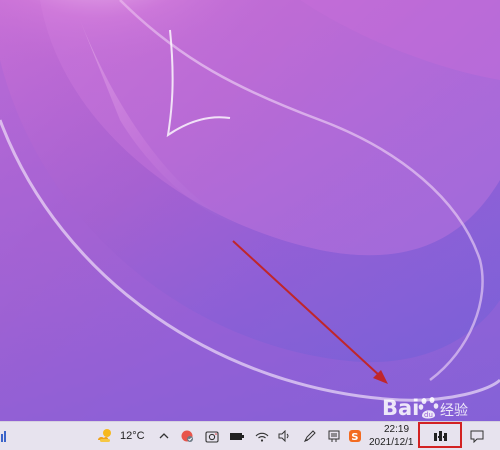 The height and width of the screenshot is (450, 500). Describe the element at coordinates (334, 436) in the screenshot. I see `input-method-icon` at that location.